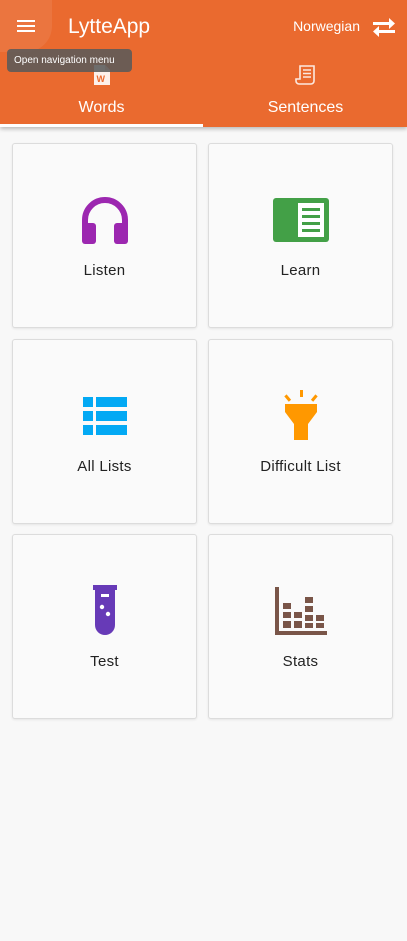  I want to click on script-icon, so click(304, 75).